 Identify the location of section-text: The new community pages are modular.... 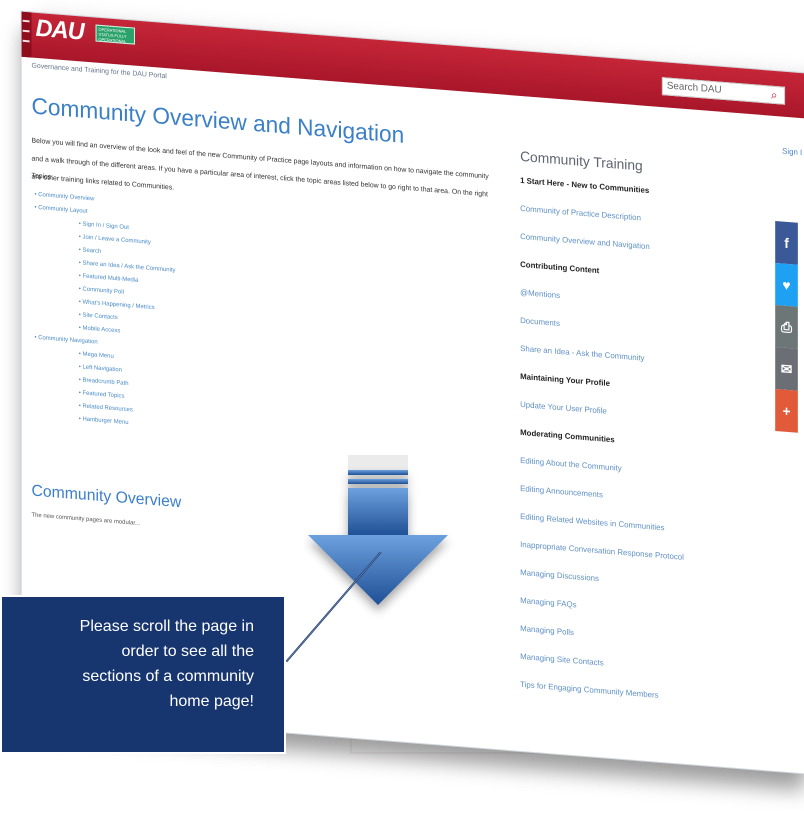
(85, 520).